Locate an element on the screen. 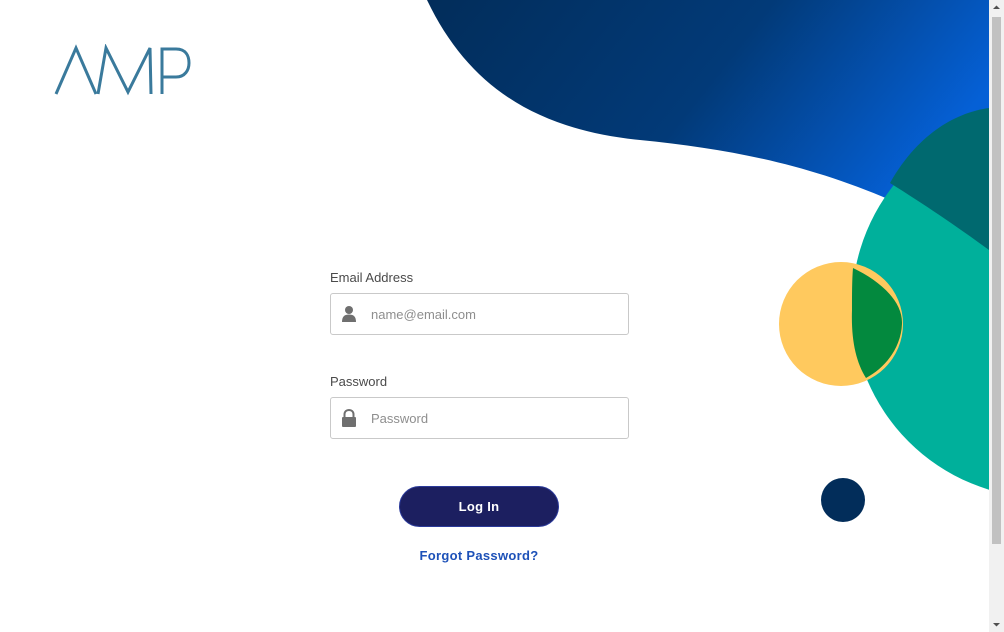 This screenshot has height=632, width=1004. field-spacer is located at coordinates (479, 354).